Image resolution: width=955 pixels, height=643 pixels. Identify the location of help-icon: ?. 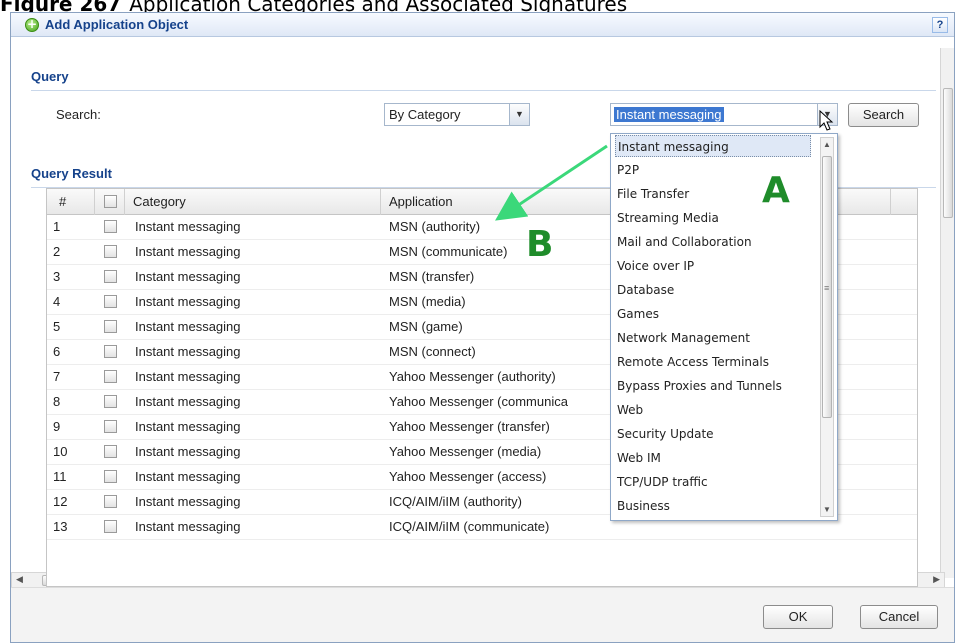
(940, 25).